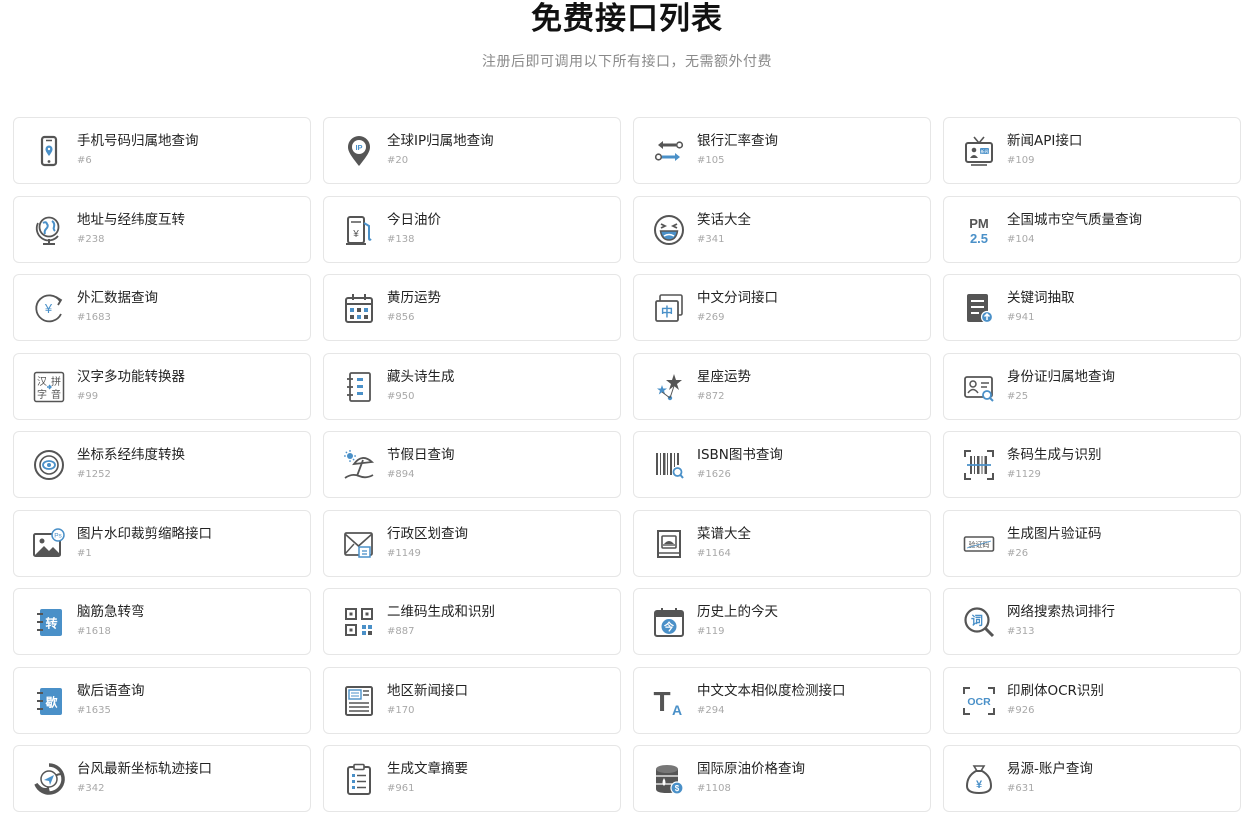 The height and width of the screenshot is (816, 1251). I want to click on api-name: 全国城市空气质量查询, so click(1074, 220).